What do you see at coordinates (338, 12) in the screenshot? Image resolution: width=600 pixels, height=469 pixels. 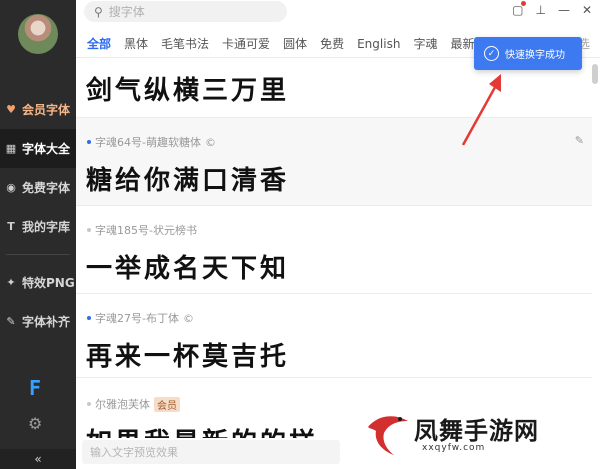 I see `topbar: ⚲ ▢ ⊥ — ✕` at bounding box center [338, 12].